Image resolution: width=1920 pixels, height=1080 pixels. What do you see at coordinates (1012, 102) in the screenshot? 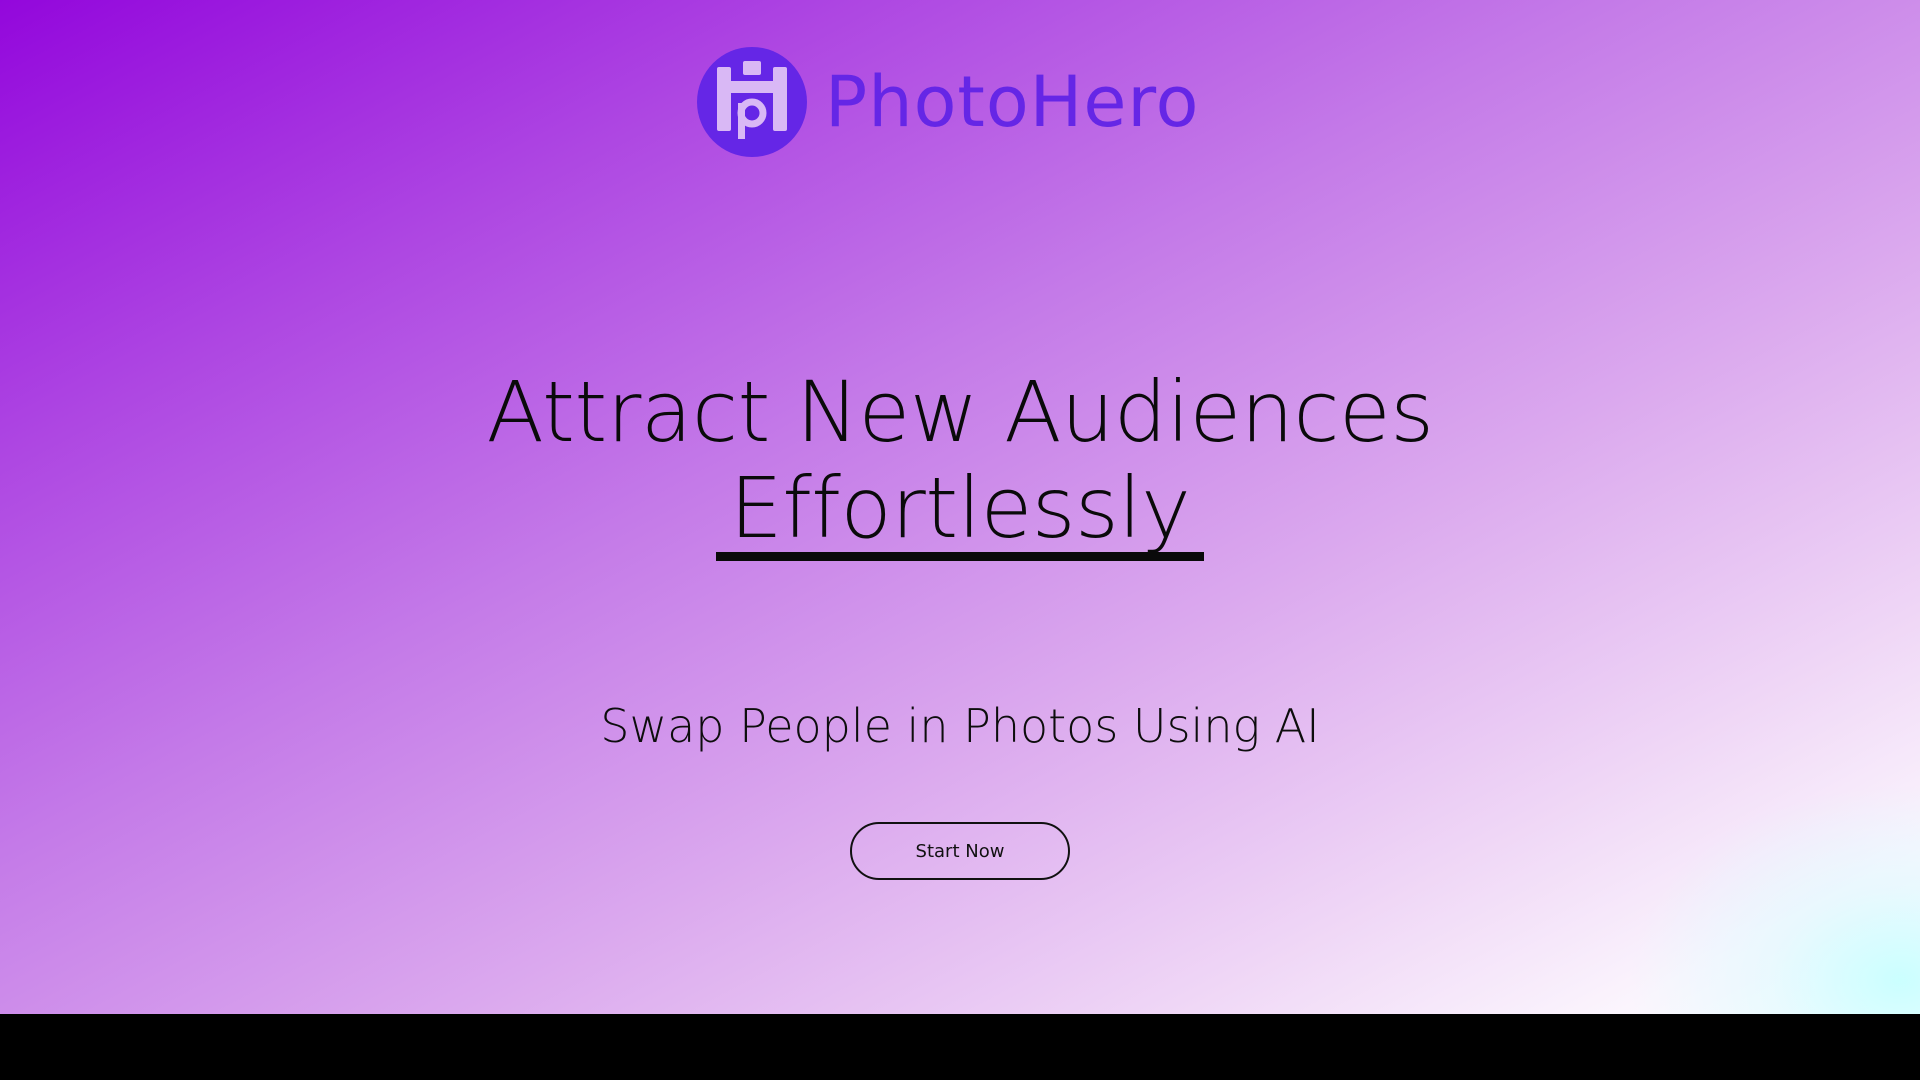
I see `brand-name: PhotoHero` at bounding box center [1012, 102].